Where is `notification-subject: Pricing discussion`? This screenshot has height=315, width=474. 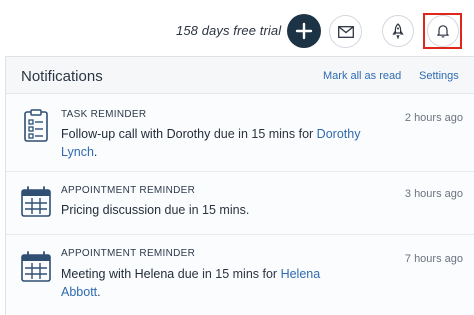 notification-subject: Pricing discussion is located at coordinates (111, 210).